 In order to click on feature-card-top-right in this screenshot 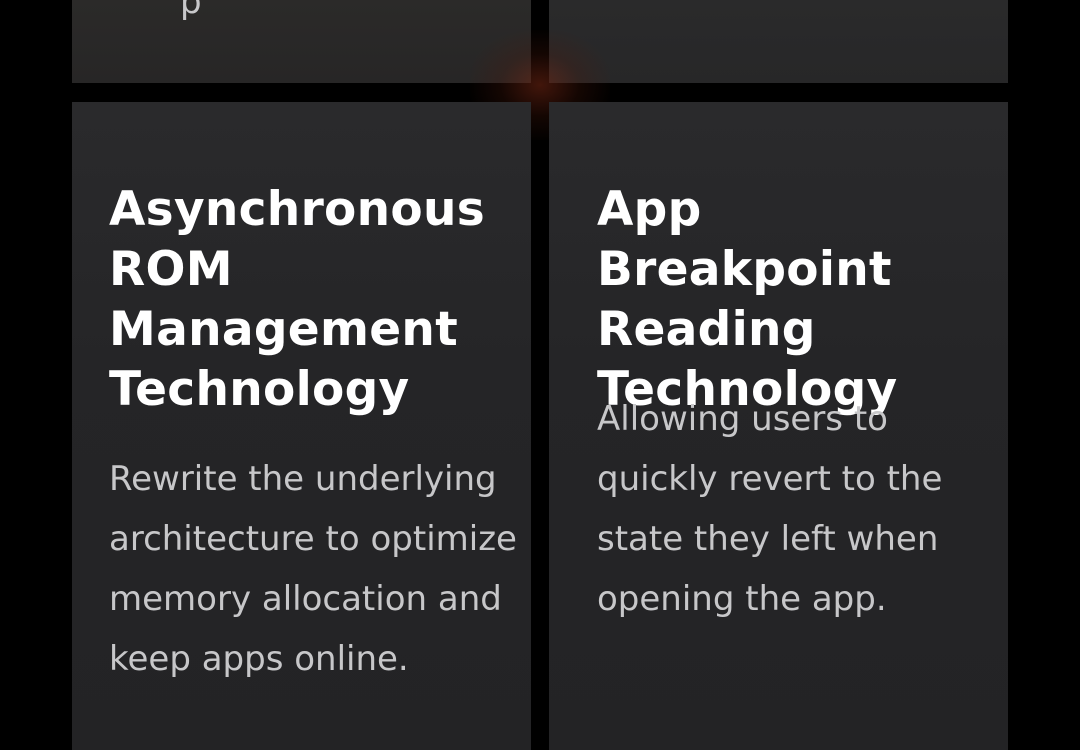, I will do `click(778, 41)`.